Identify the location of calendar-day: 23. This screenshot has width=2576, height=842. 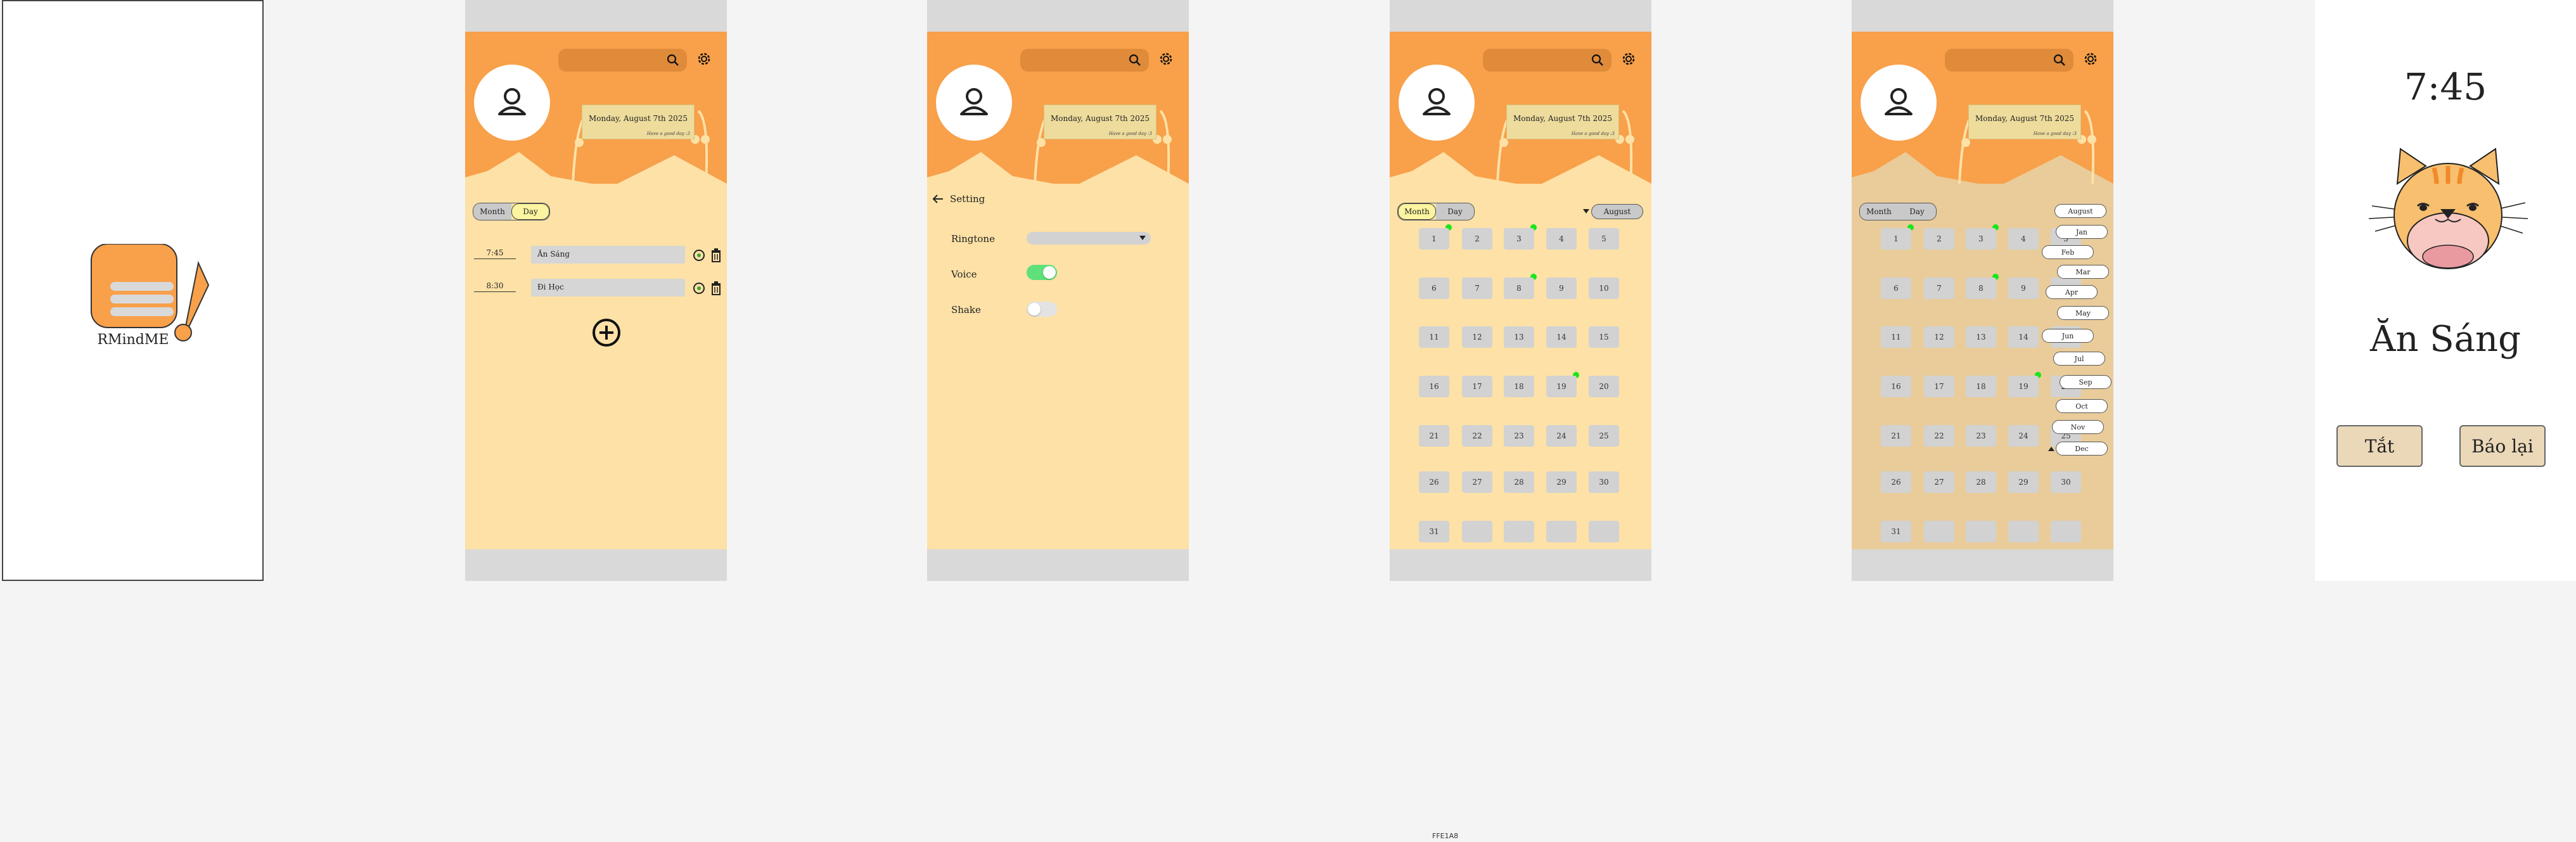
(1519, 436).